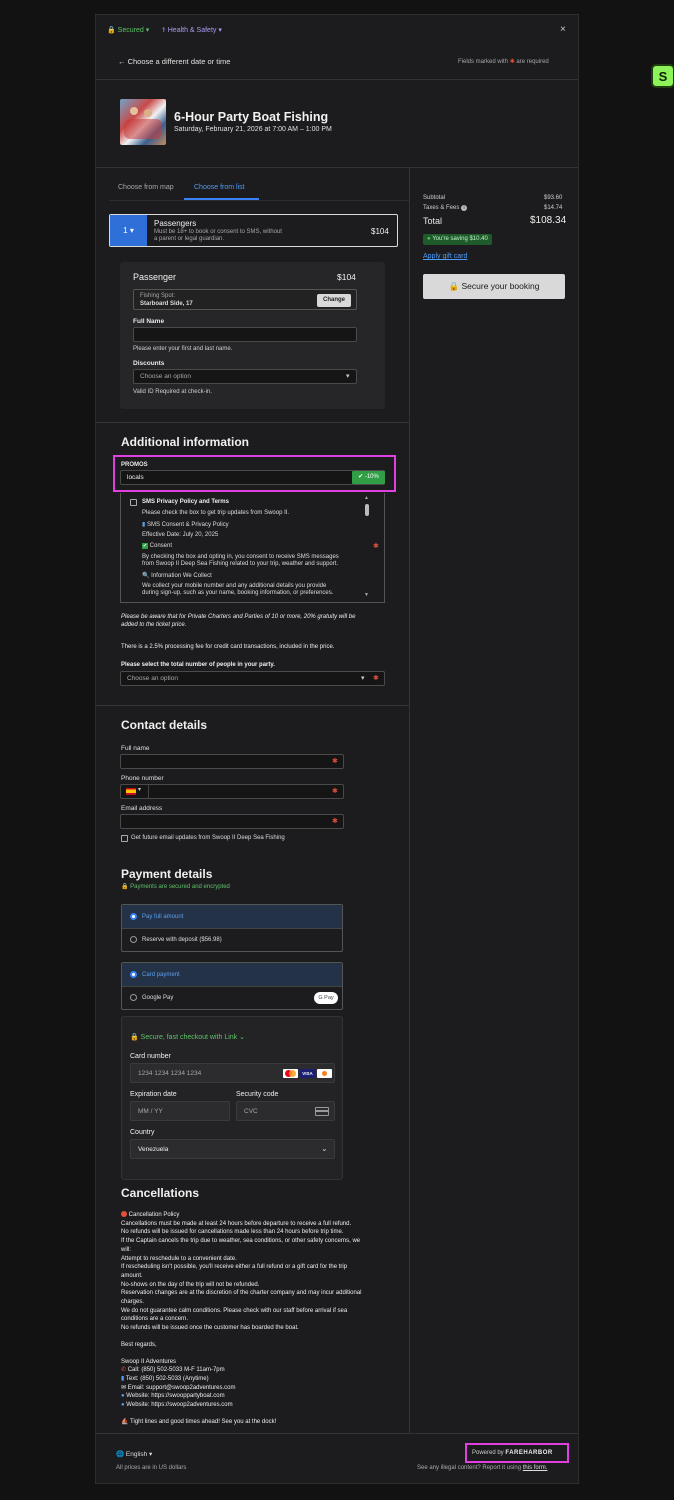  What do you see at coordinates (122, 61) in the screenshot?
I see `arrow-left-icon: ←` at bounding box center [122, 61].